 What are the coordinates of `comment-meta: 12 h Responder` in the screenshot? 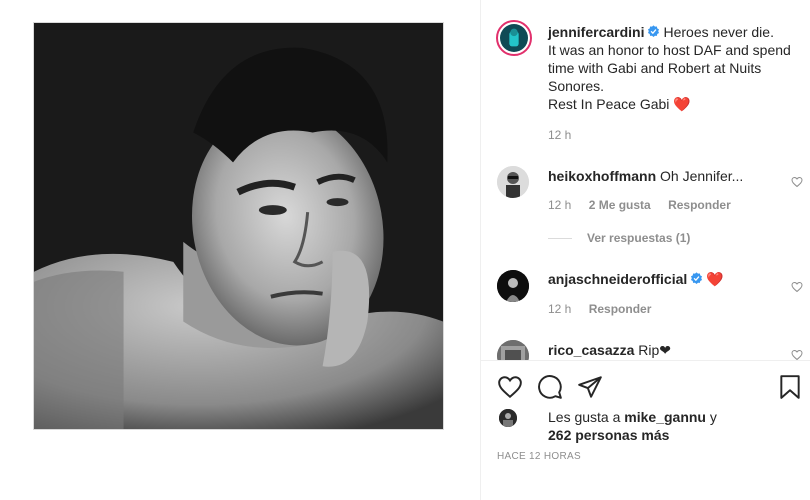 It's located at (606, 309).